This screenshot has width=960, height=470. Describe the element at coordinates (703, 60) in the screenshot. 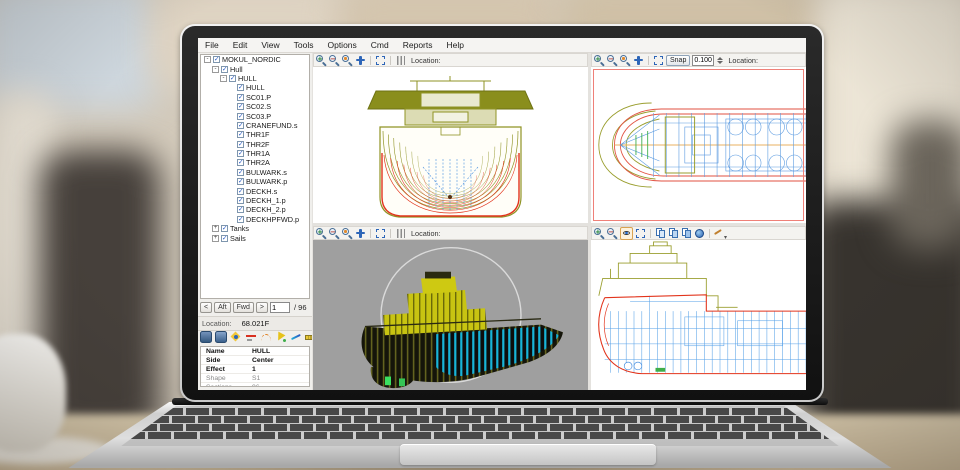

I see `snap-value-input` at that location.